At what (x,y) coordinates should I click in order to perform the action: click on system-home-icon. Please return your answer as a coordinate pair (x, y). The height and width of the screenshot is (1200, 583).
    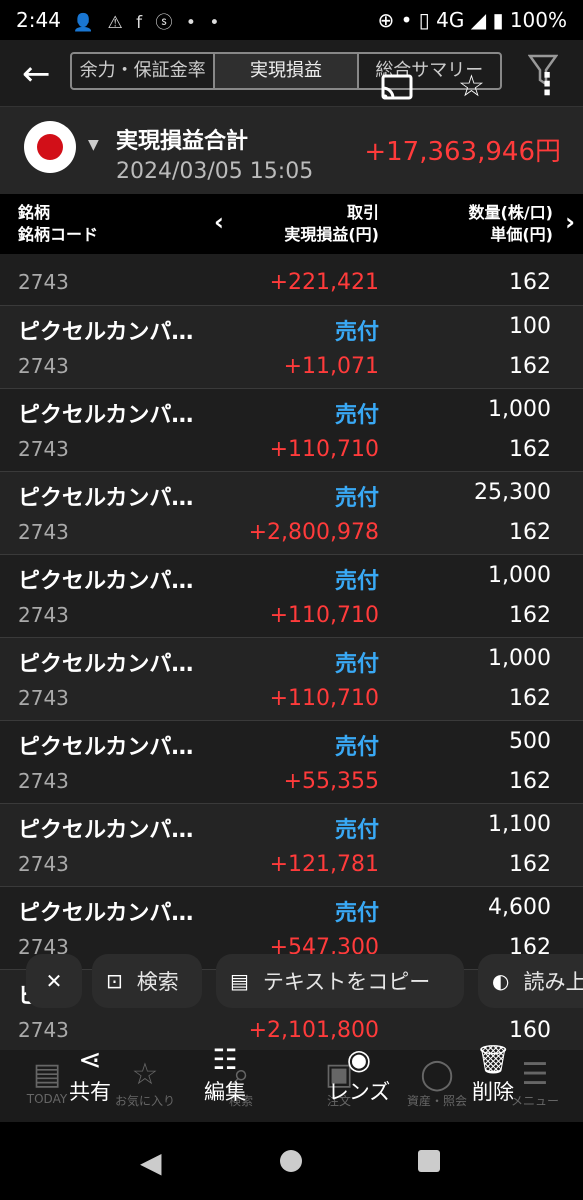
    Looking at the image, I should click on (291, 1161).